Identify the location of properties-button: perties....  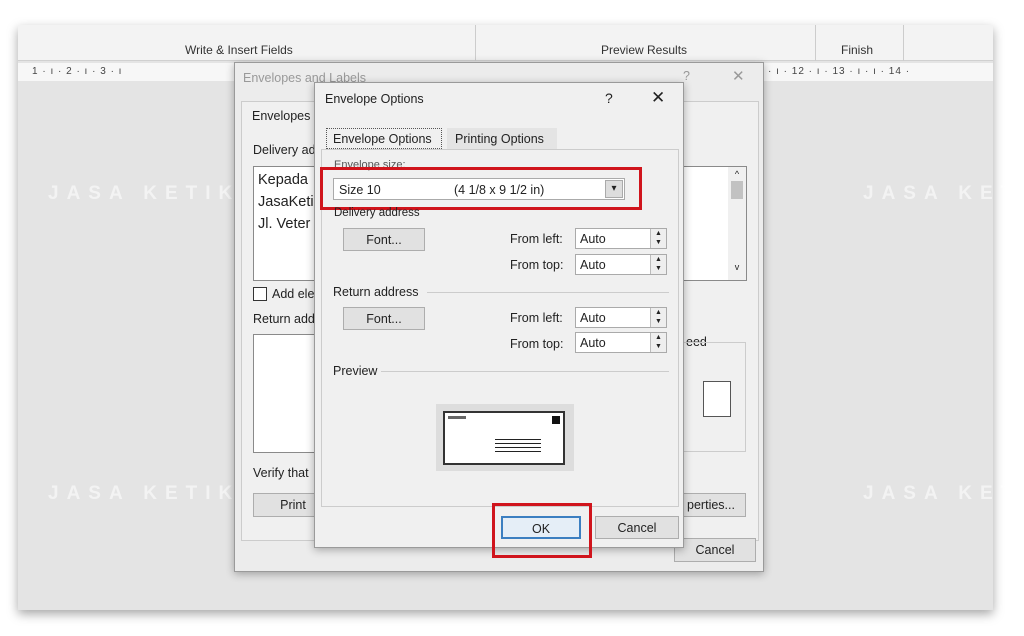
(711, 505).